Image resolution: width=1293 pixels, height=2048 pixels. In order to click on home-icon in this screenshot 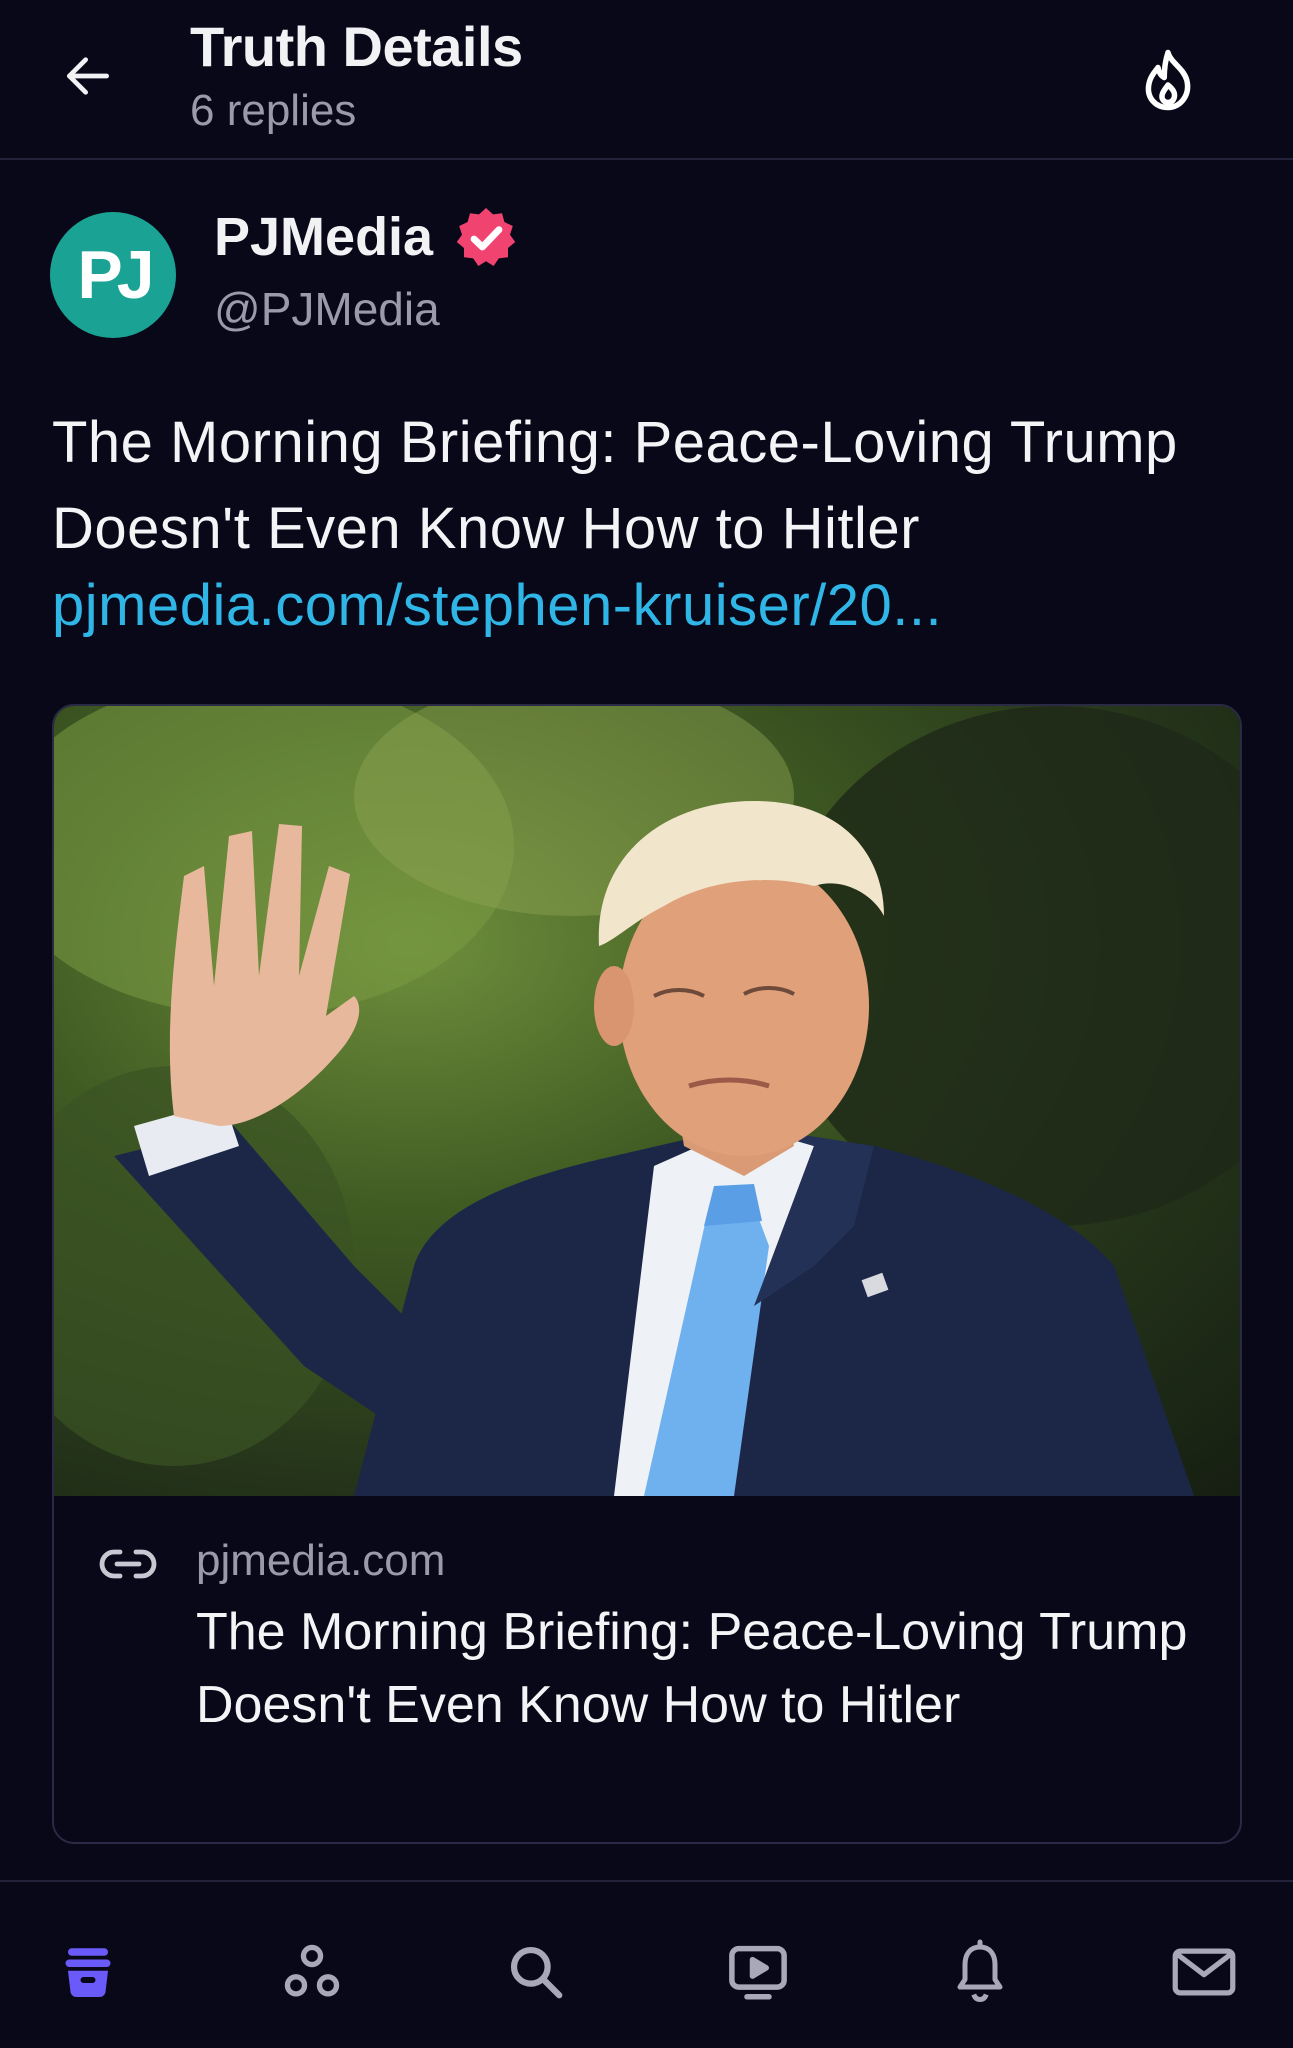, I will do `click(88, 1972)`.